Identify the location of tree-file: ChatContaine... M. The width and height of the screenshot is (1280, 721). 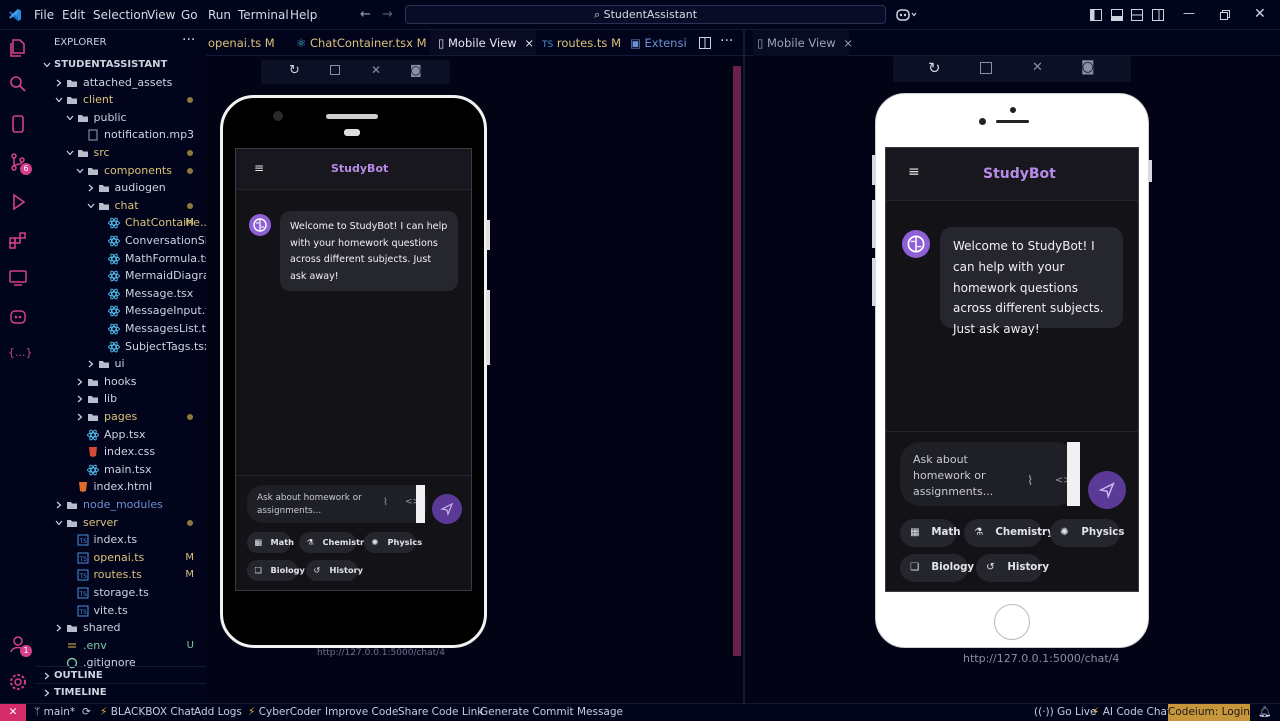
(121, 223).